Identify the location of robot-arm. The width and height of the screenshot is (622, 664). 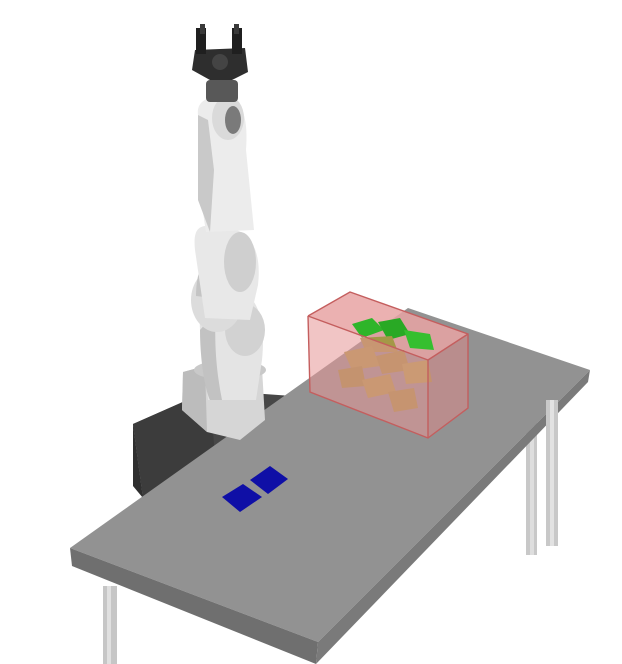
(224, 232).